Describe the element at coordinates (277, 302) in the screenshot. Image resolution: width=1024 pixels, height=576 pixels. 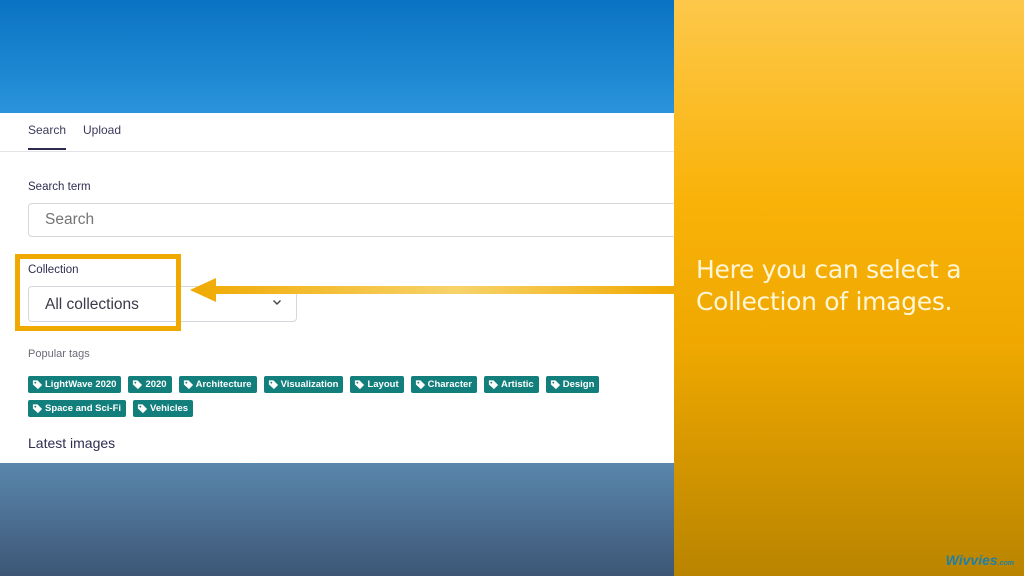
I see `chevron-down-icon` at that location.